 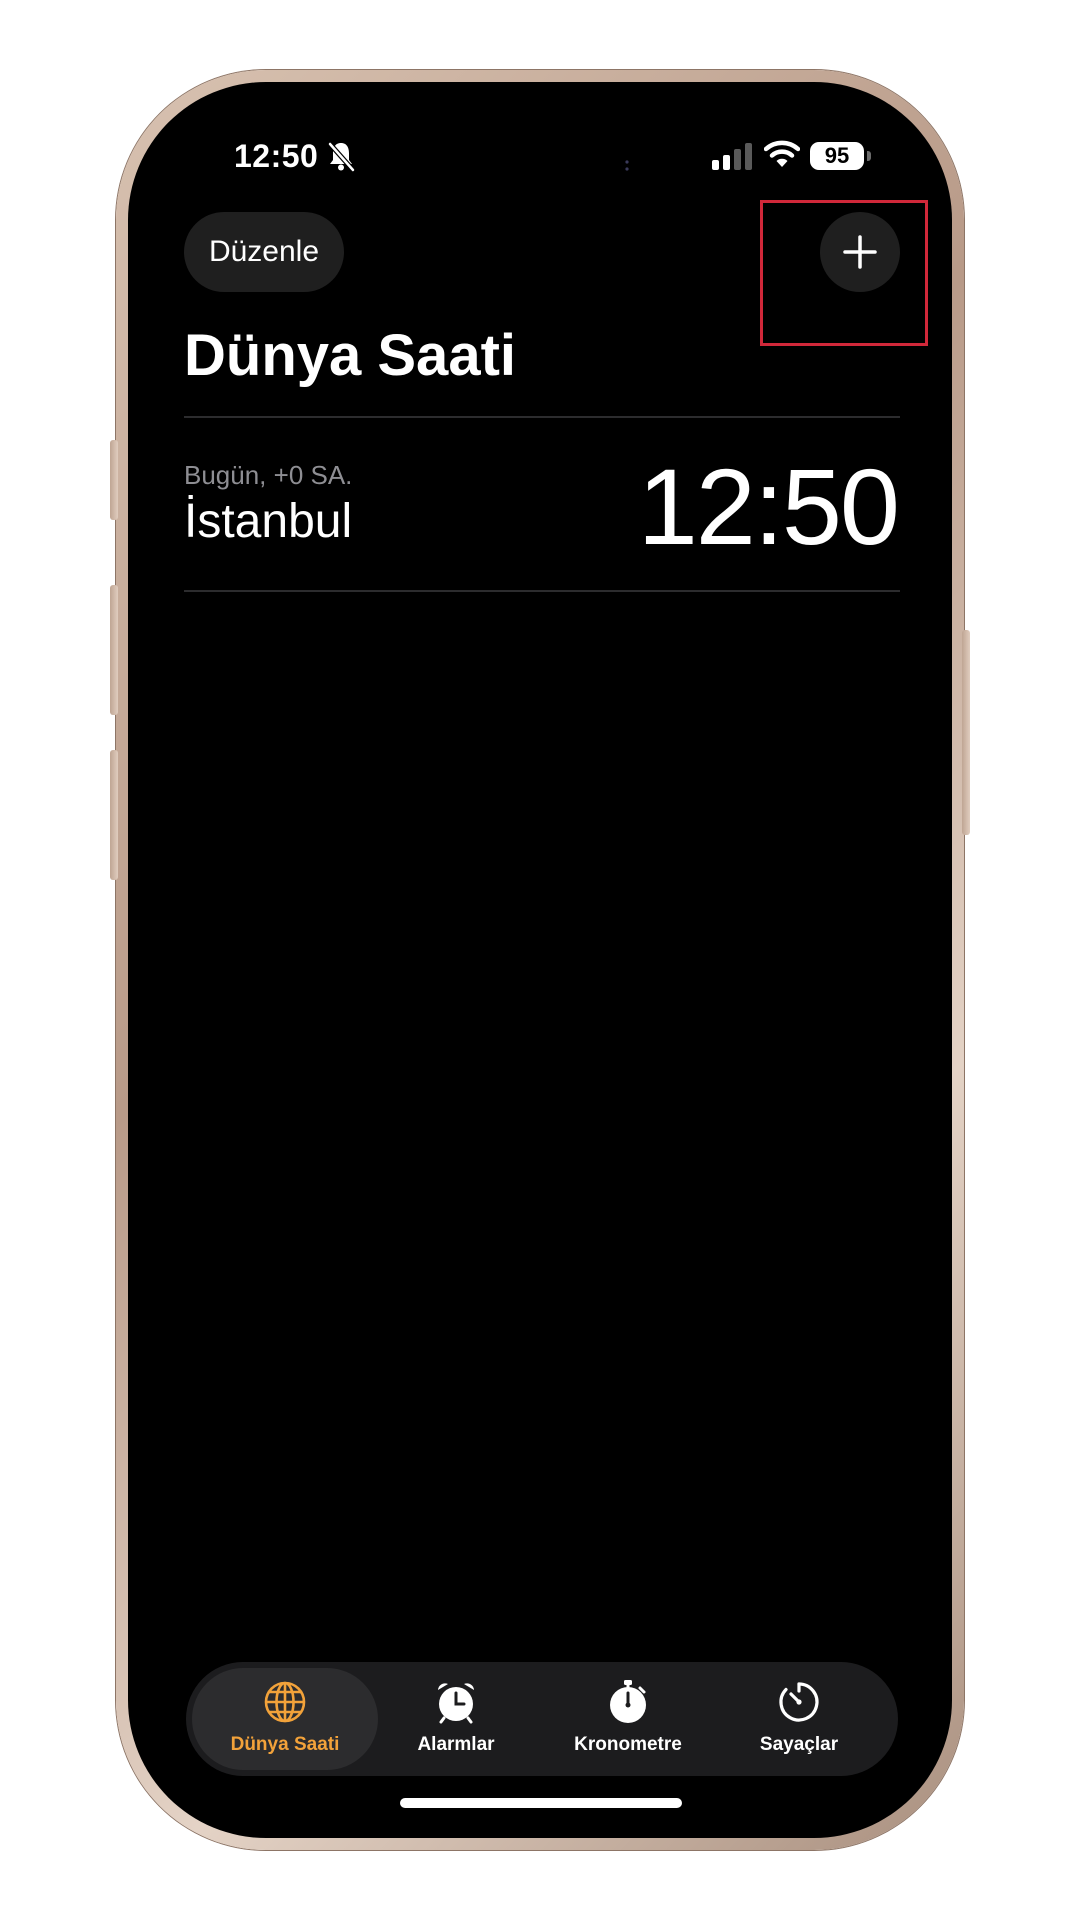 What do you see at coordinates (456, 1744) in the screenshot?
I see `tab-label: Alarmlar` at bounding box center [456, 1744].